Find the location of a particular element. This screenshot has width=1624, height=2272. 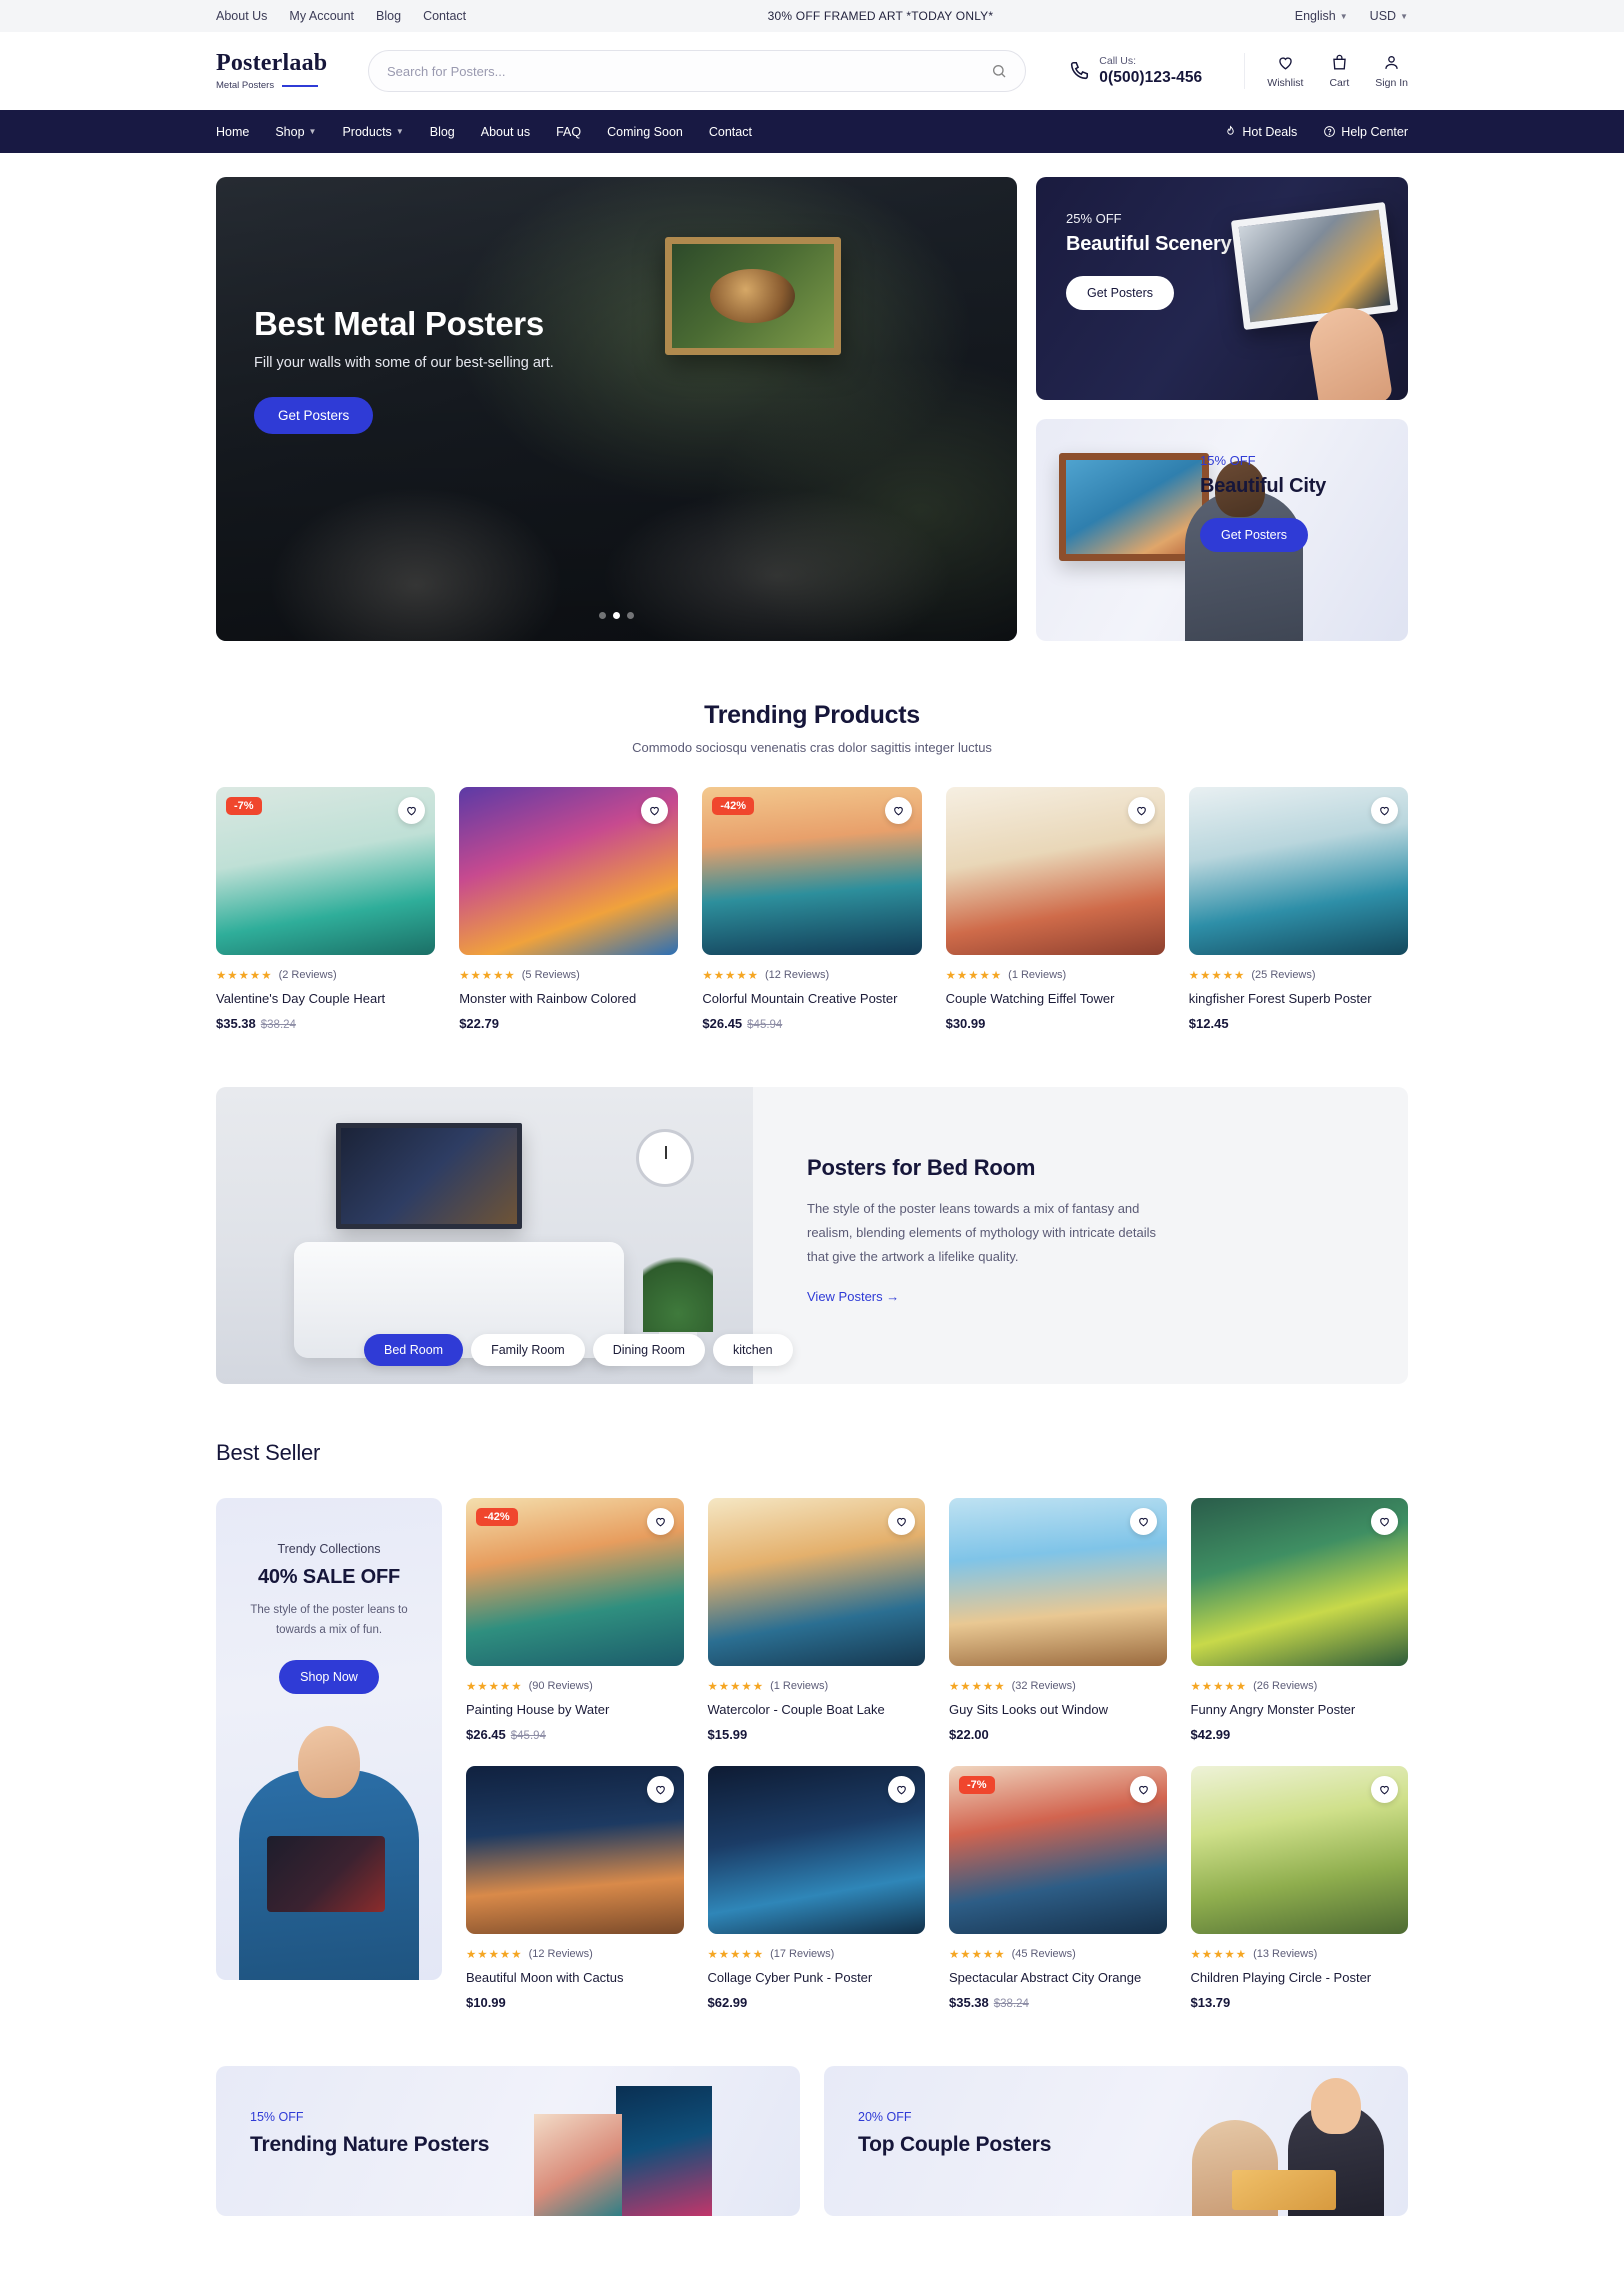

promo-scenery-cta: Get Posters is located at coordinates (1120, 293).